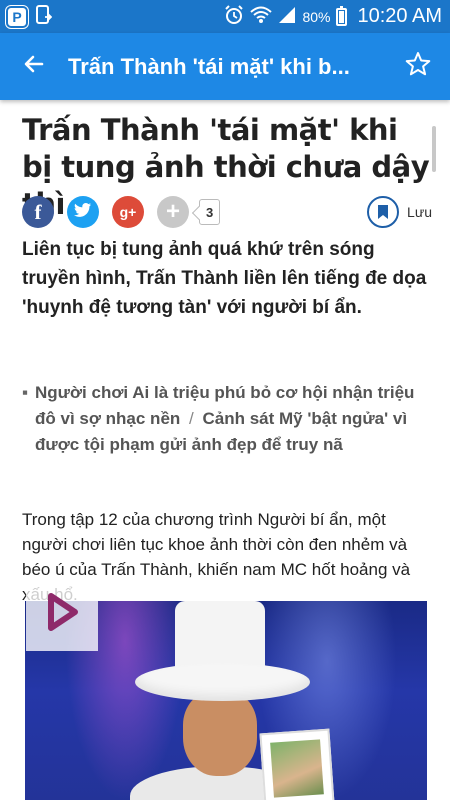 This screenshot has height=800, width=450. What do you see at coordinates (261, 16) in the screenshot?
I see `wifi-icon` at bounding box center [261, 16].